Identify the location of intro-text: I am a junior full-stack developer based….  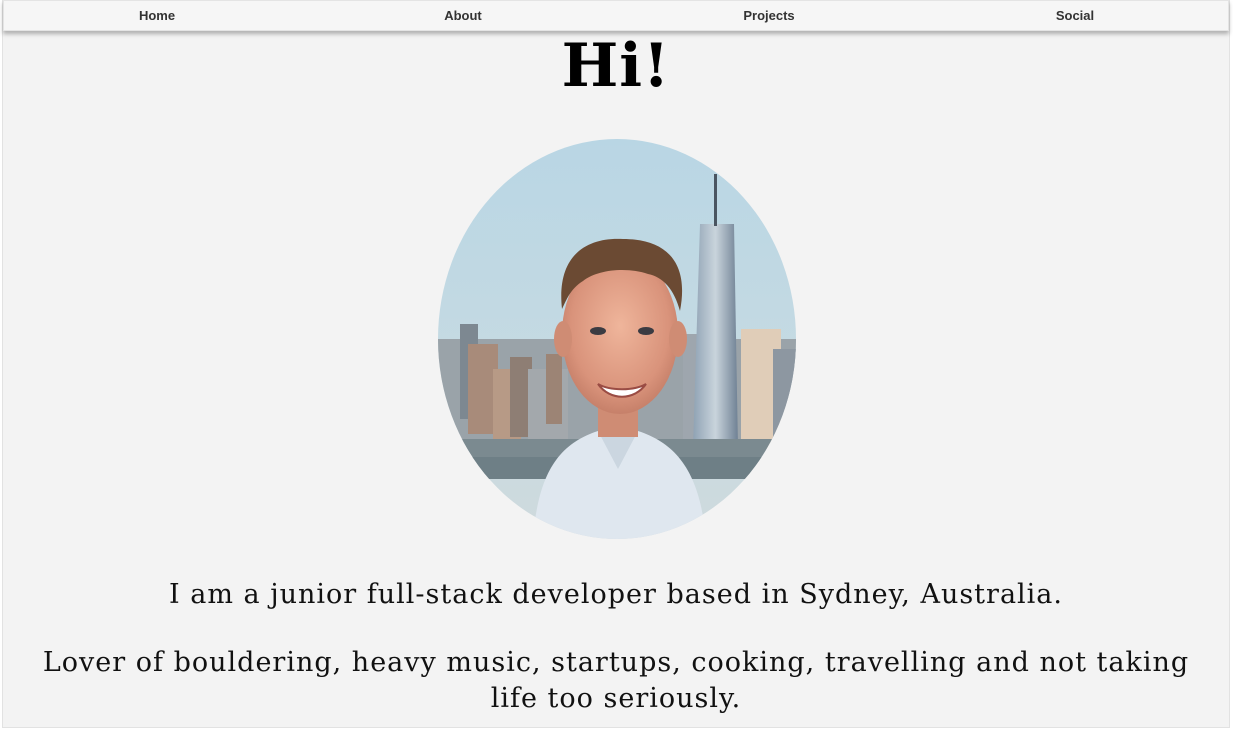
(616, 594).